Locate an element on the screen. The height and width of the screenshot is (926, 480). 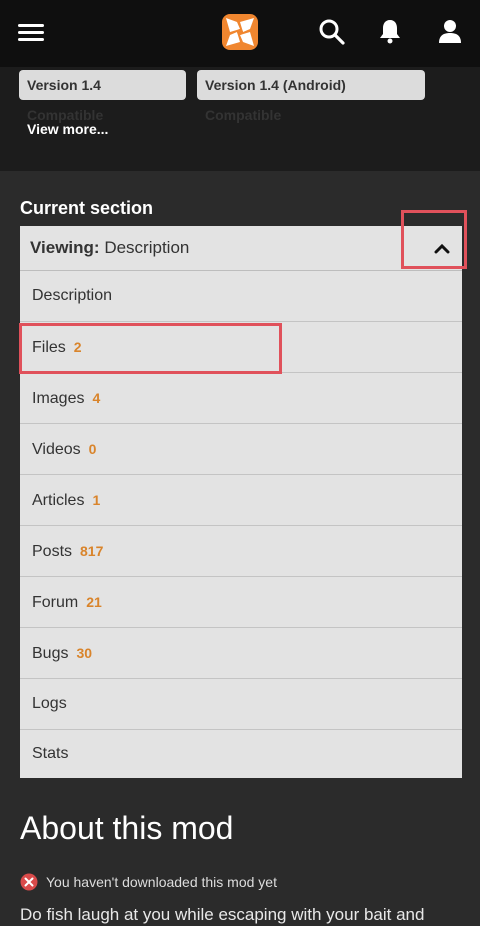
section-item-images: Images 4 is located at coordinates (241, 398).